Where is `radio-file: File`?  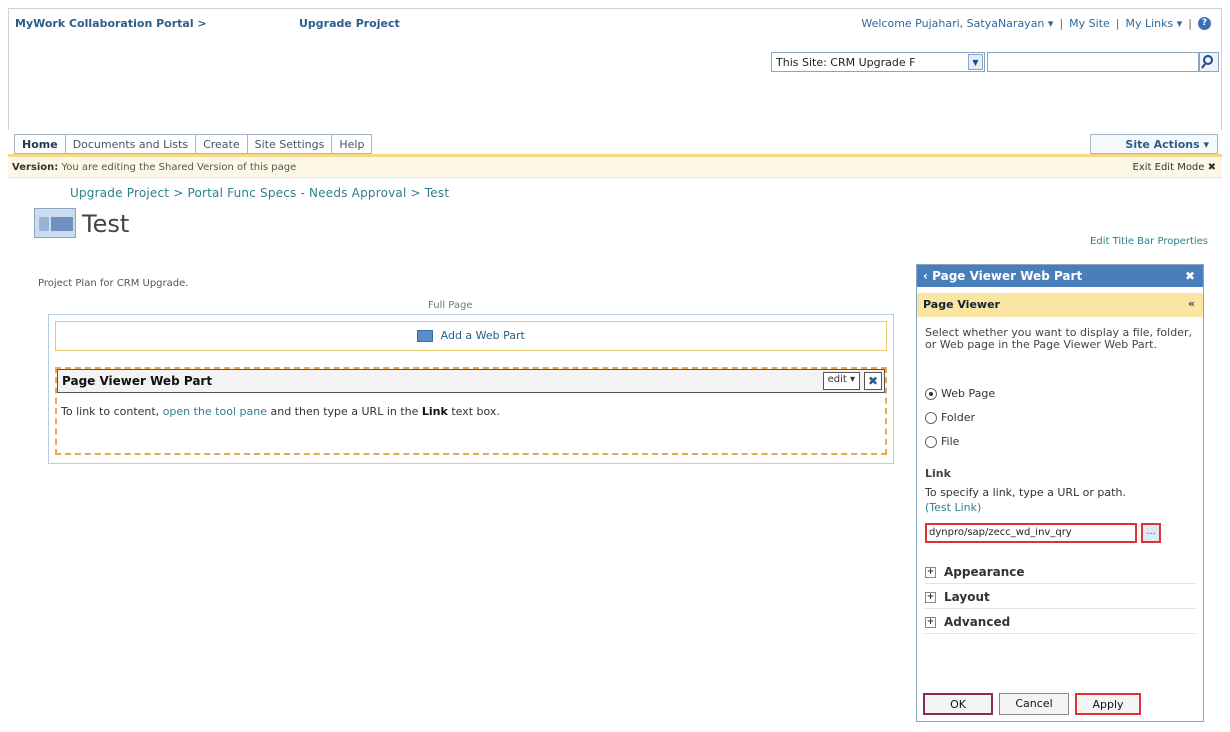 radio-file: File is located at coordinates (942, 441).